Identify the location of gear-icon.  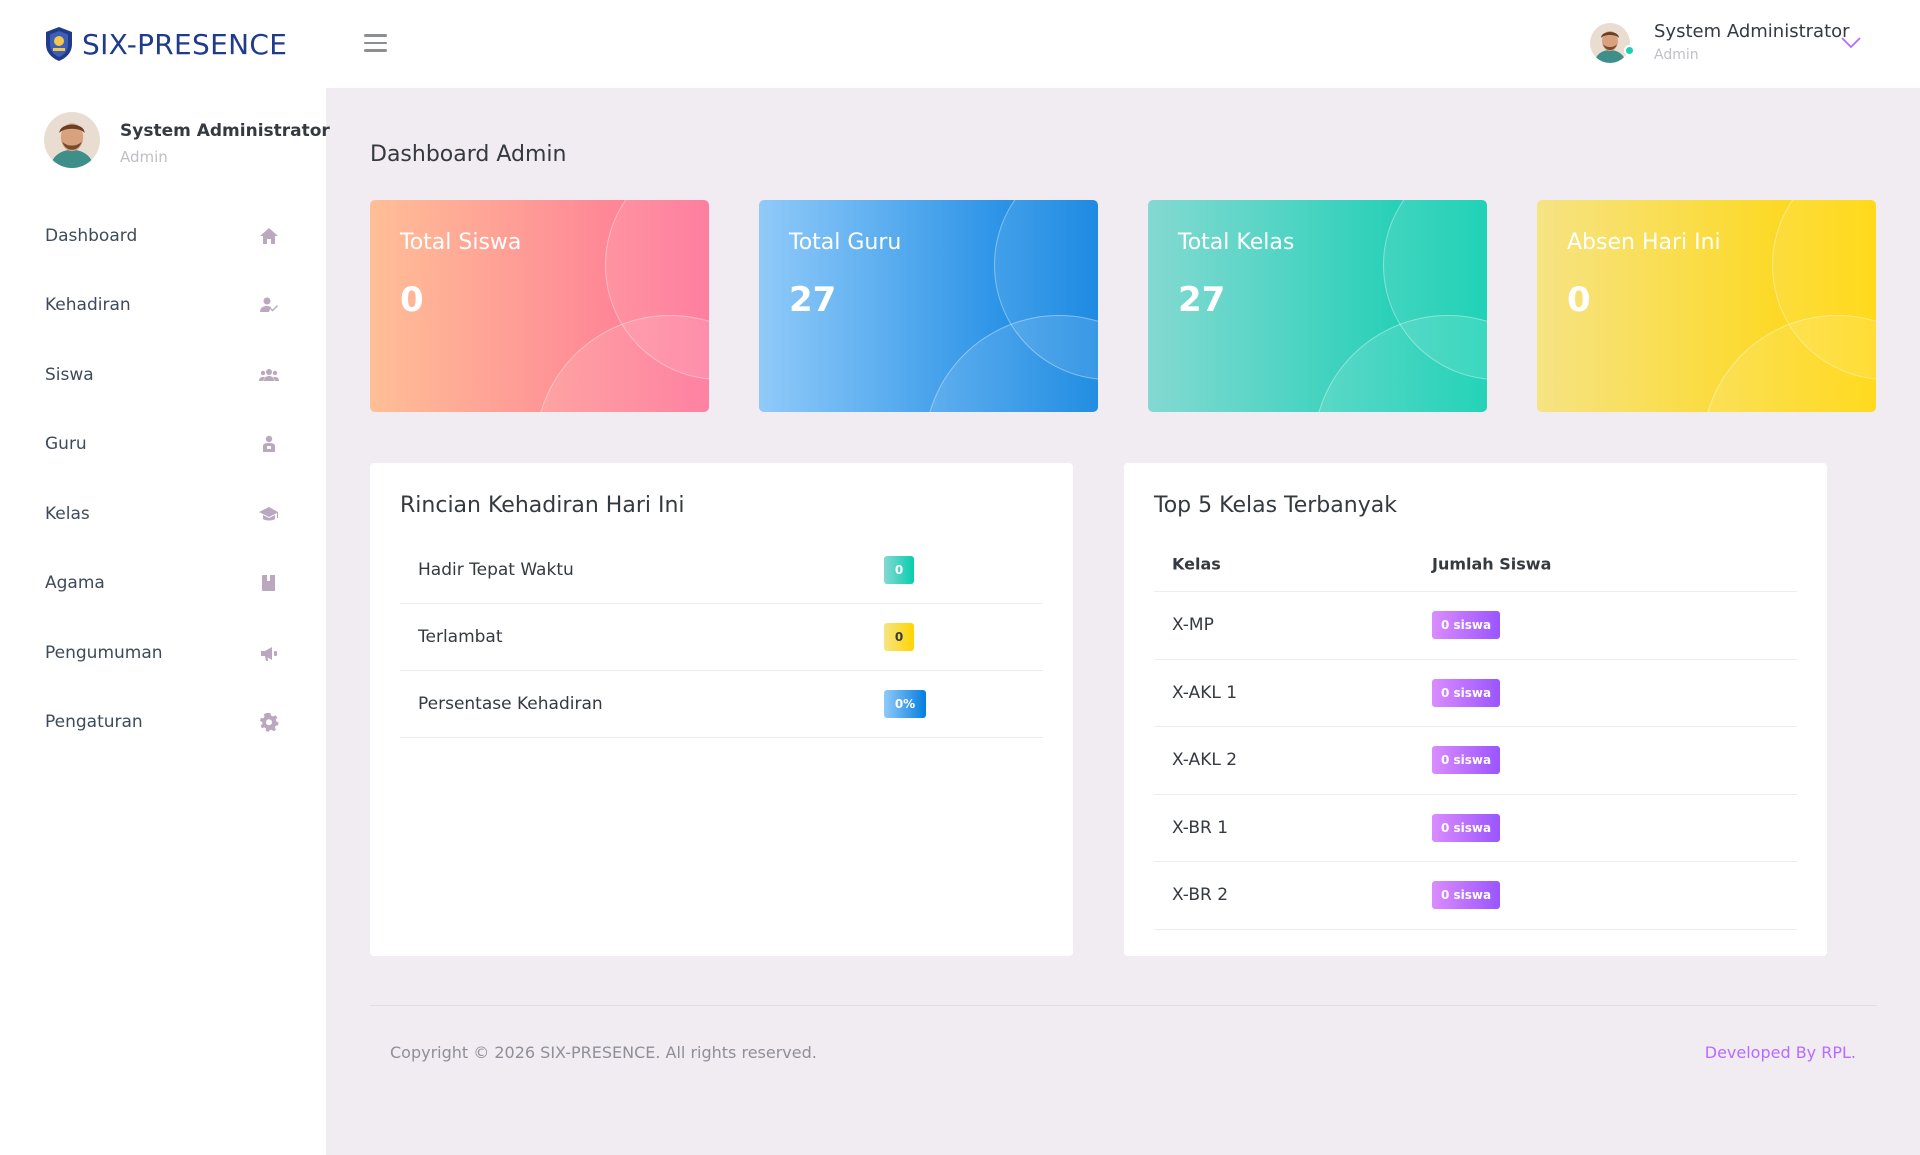
(269, 722).